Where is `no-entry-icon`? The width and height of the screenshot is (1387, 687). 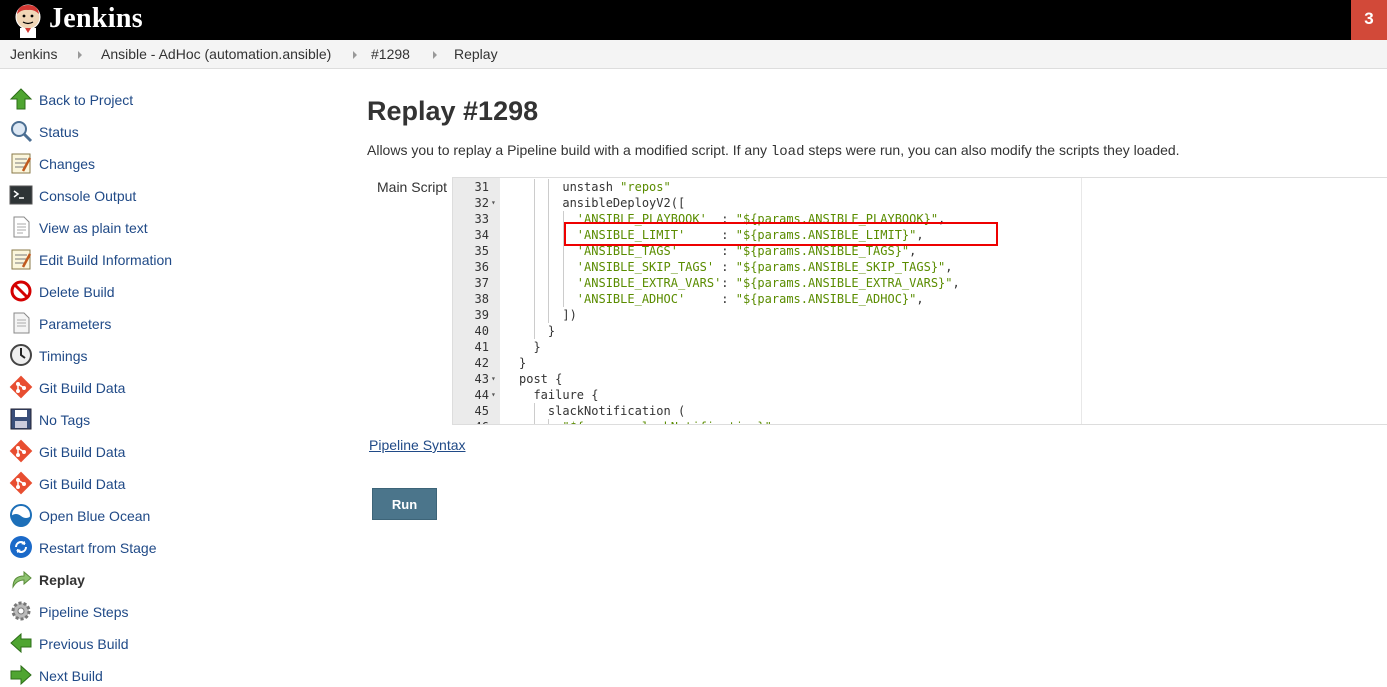
no-entry-icon is located at coordinates (21, 291).